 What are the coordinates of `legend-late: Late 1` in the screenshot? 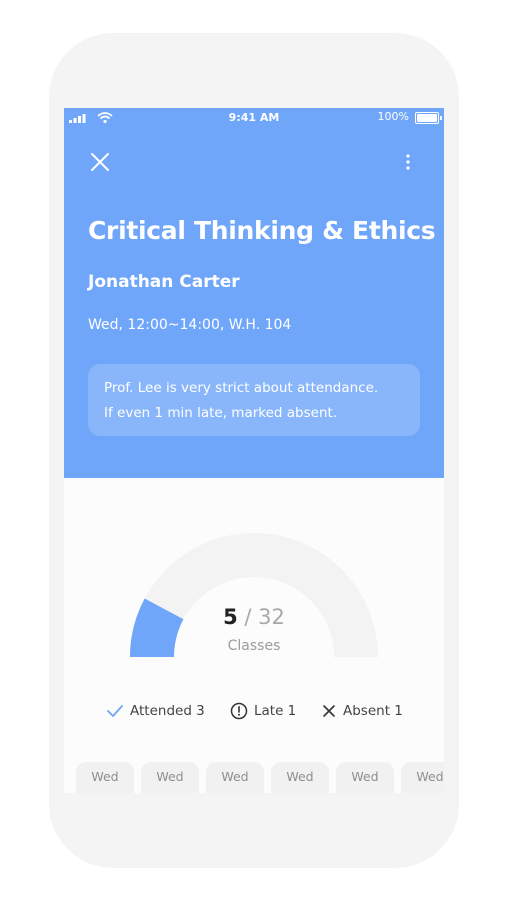 It's located at (263, 711).